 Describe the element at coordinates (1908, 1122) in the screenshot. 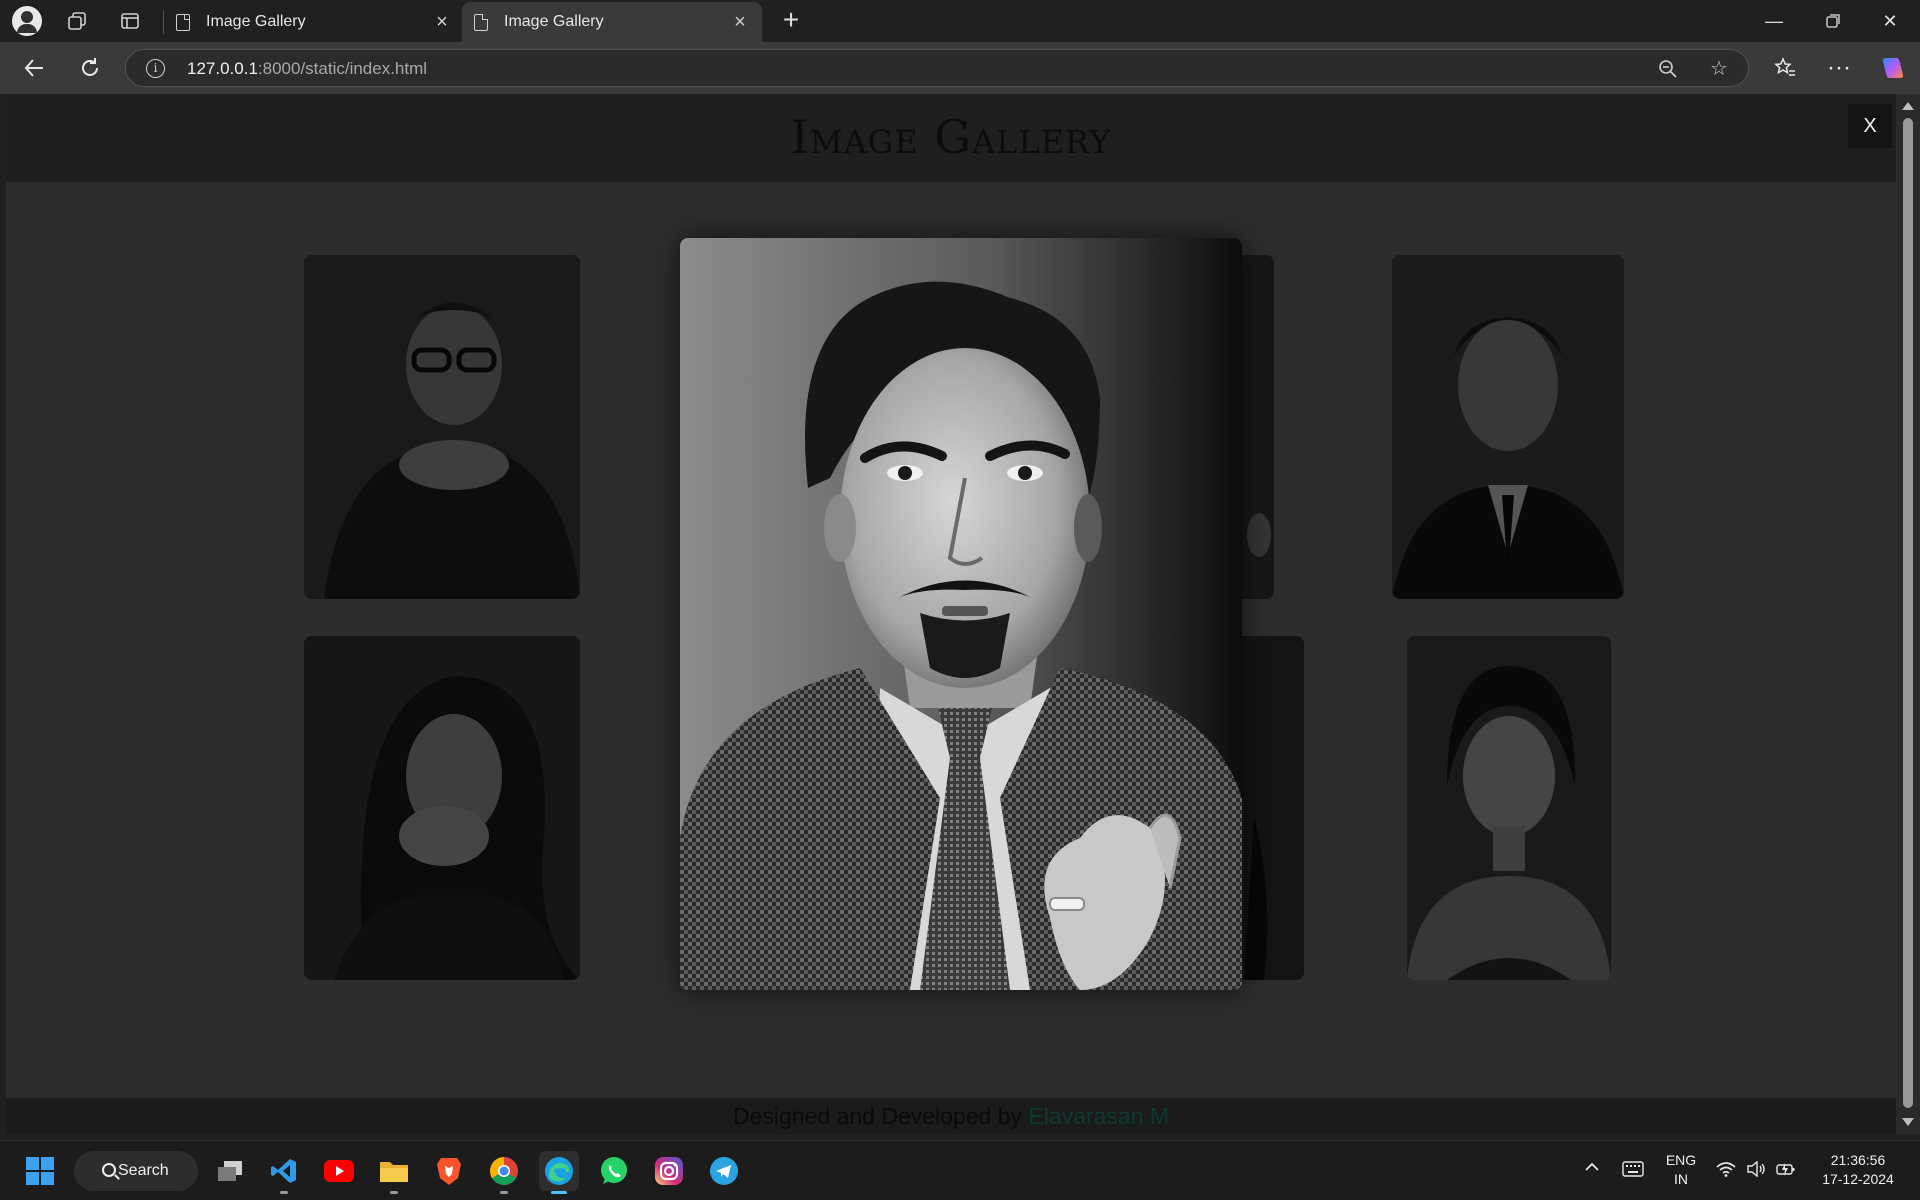

I see `scroll-down-arrow-icon` at that location.